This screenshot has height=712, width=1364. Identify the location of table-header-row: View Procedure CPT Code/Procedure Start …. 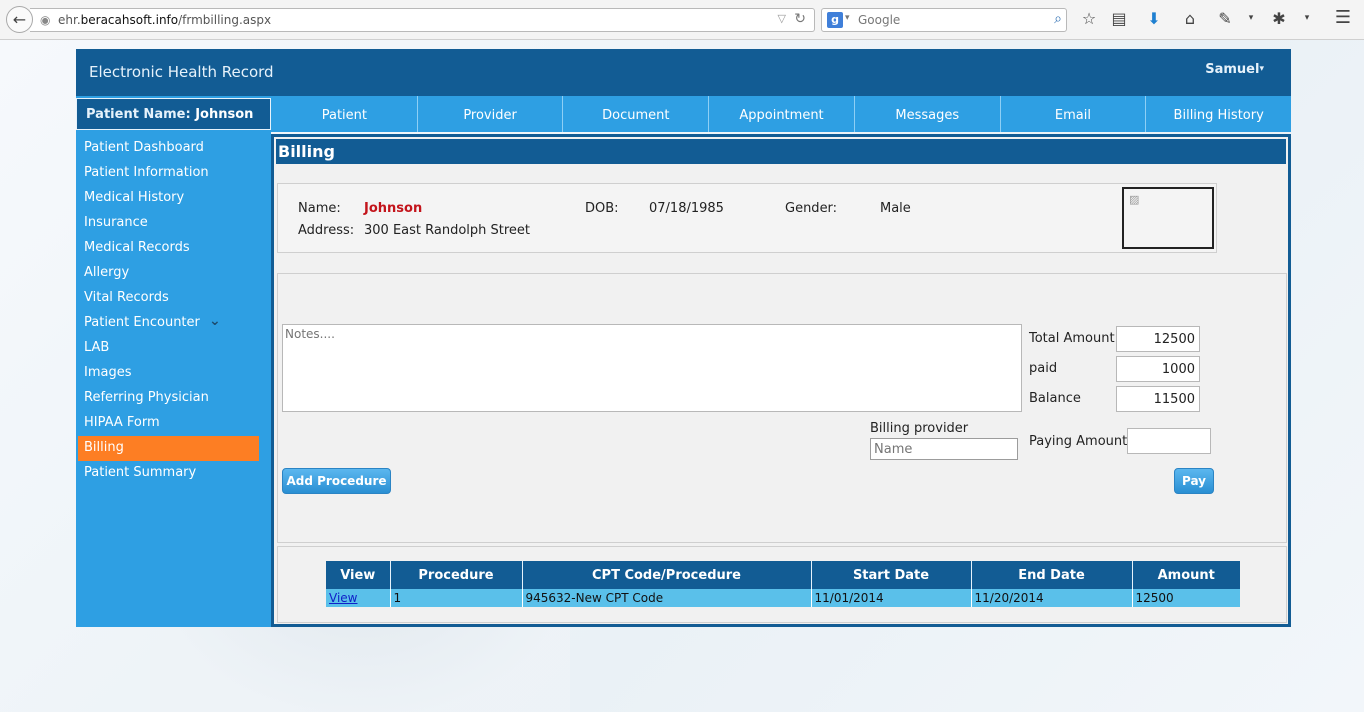
(783, 575).